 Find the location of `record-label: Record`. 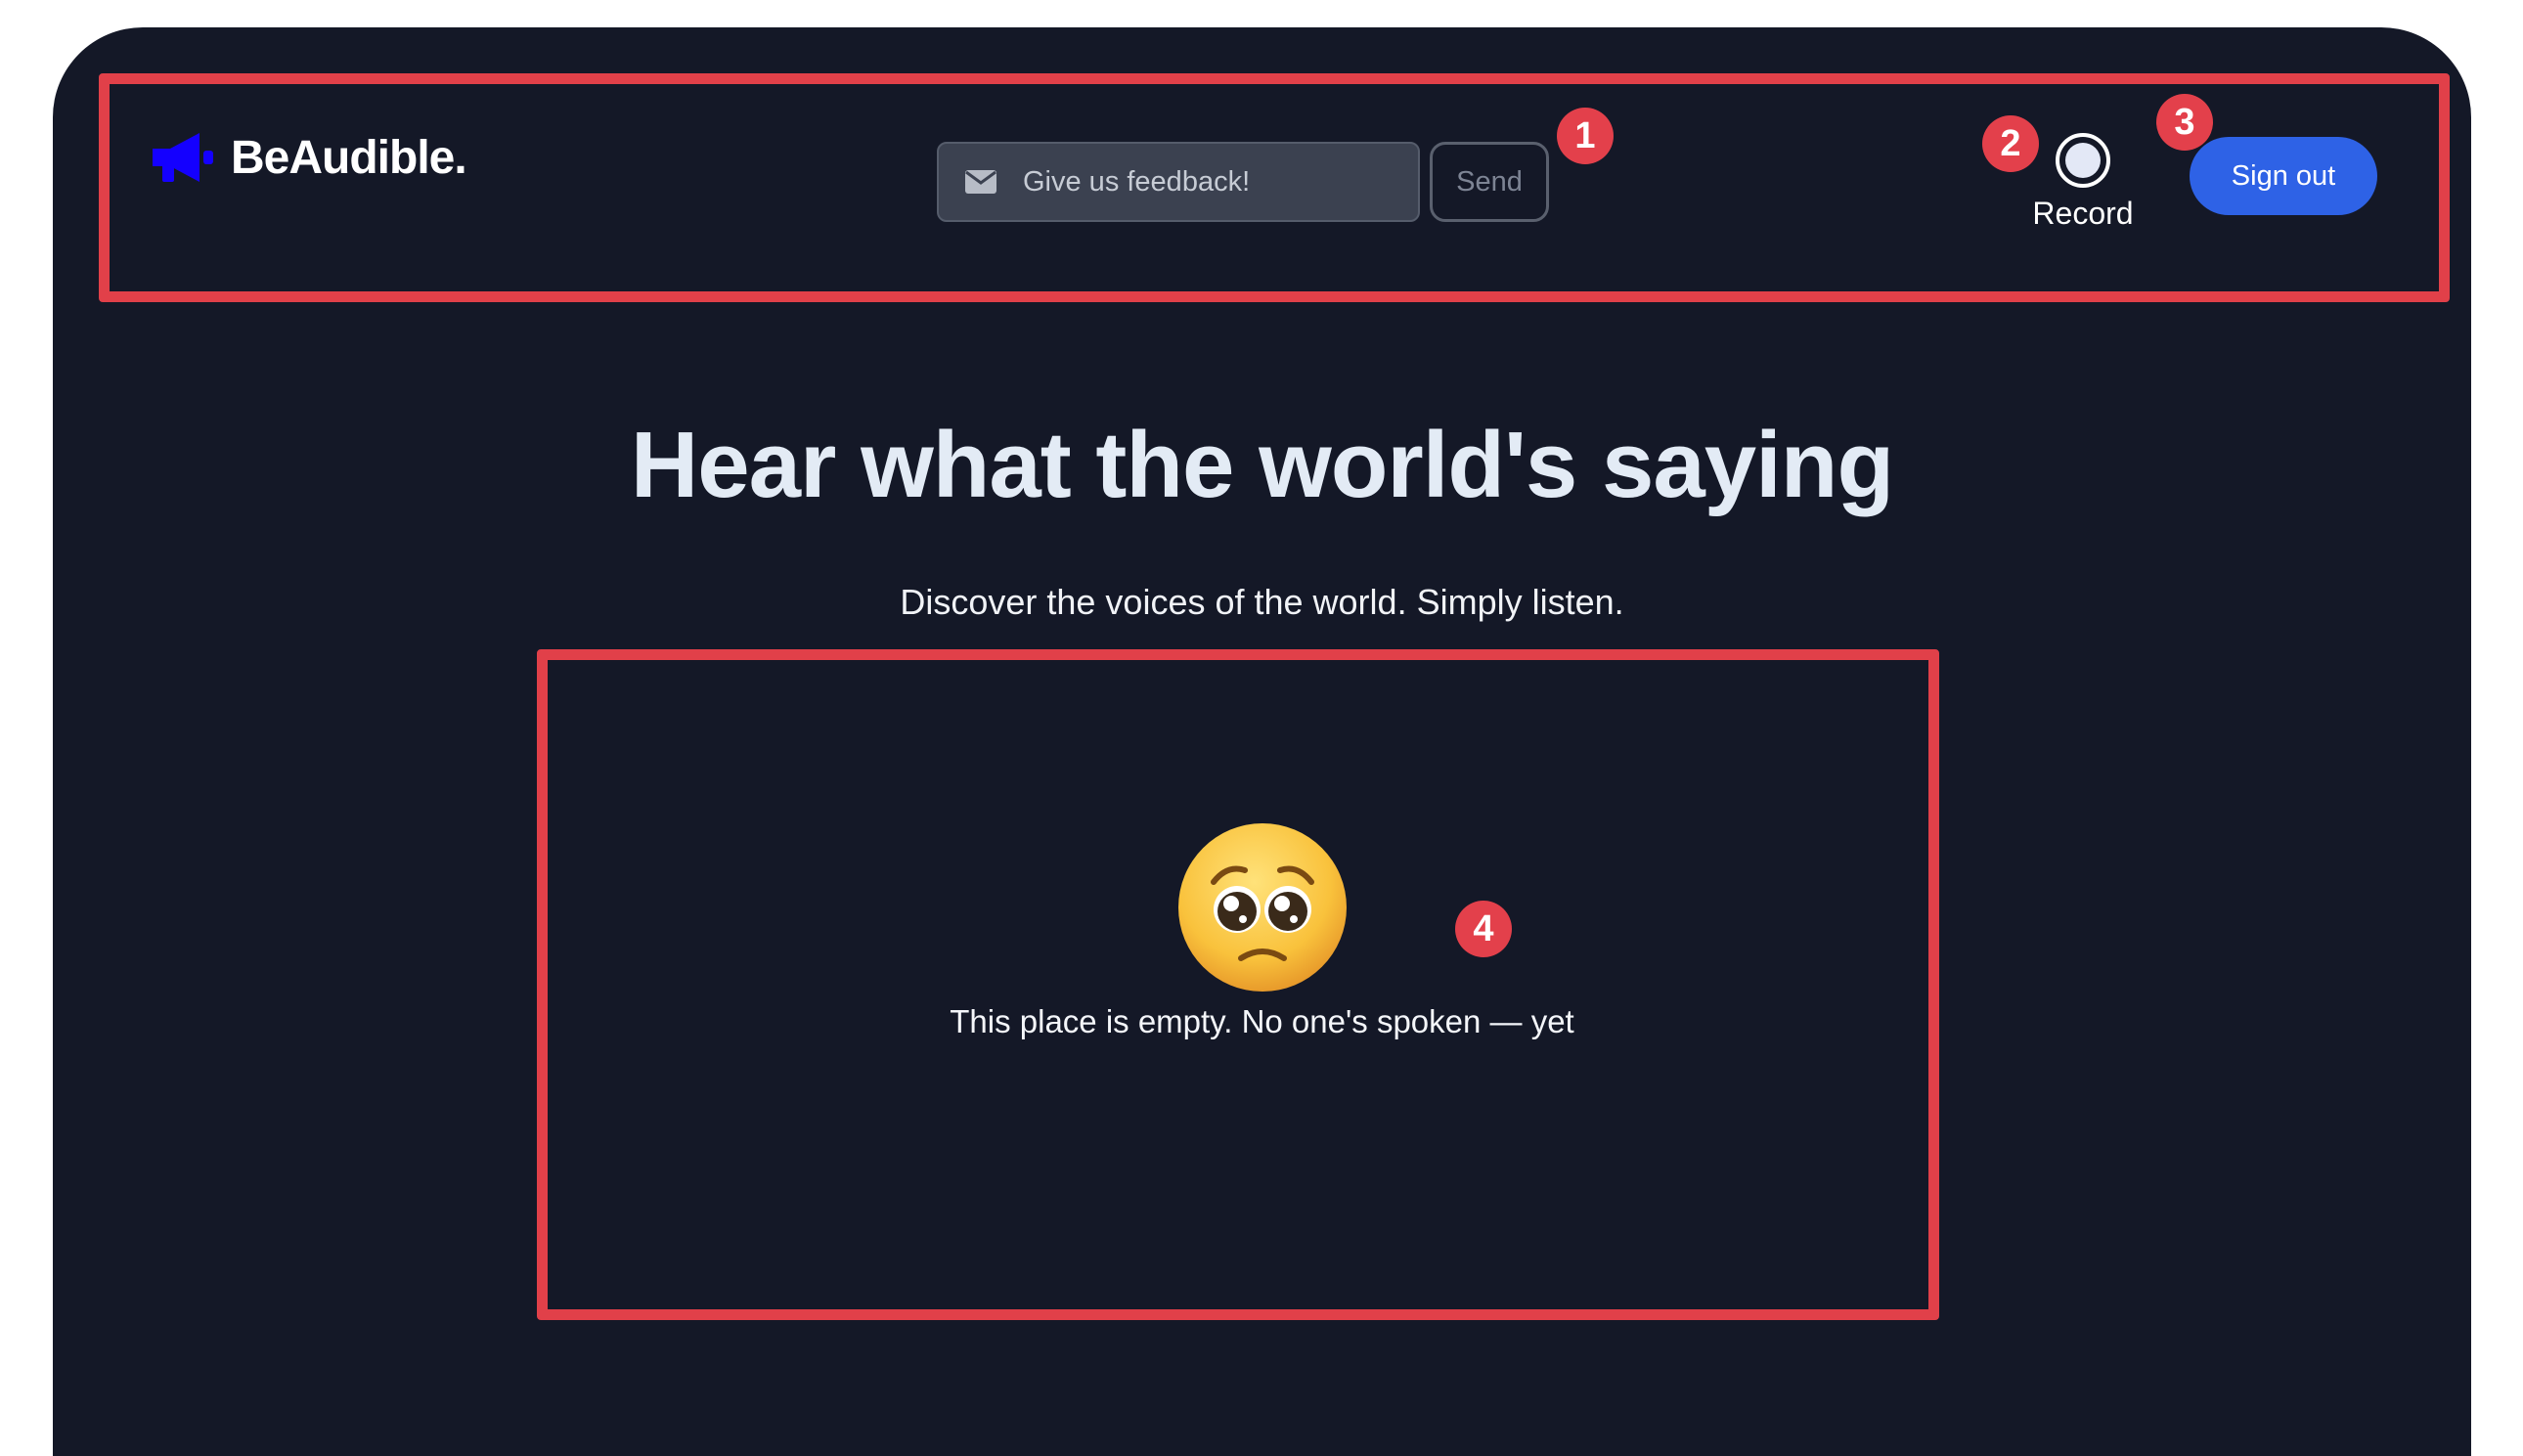

record-label: Record is located at coordinates (2083, 213).